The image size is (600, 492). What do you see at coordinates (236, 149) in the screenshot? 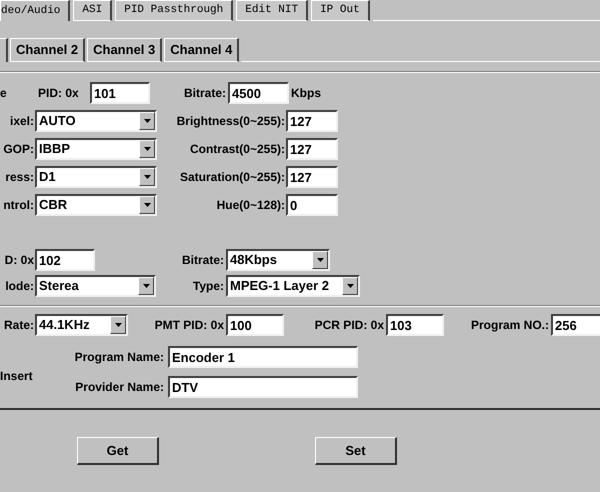
I see `field-label: Contrast(0~255):` at bounding box center [236, 149].